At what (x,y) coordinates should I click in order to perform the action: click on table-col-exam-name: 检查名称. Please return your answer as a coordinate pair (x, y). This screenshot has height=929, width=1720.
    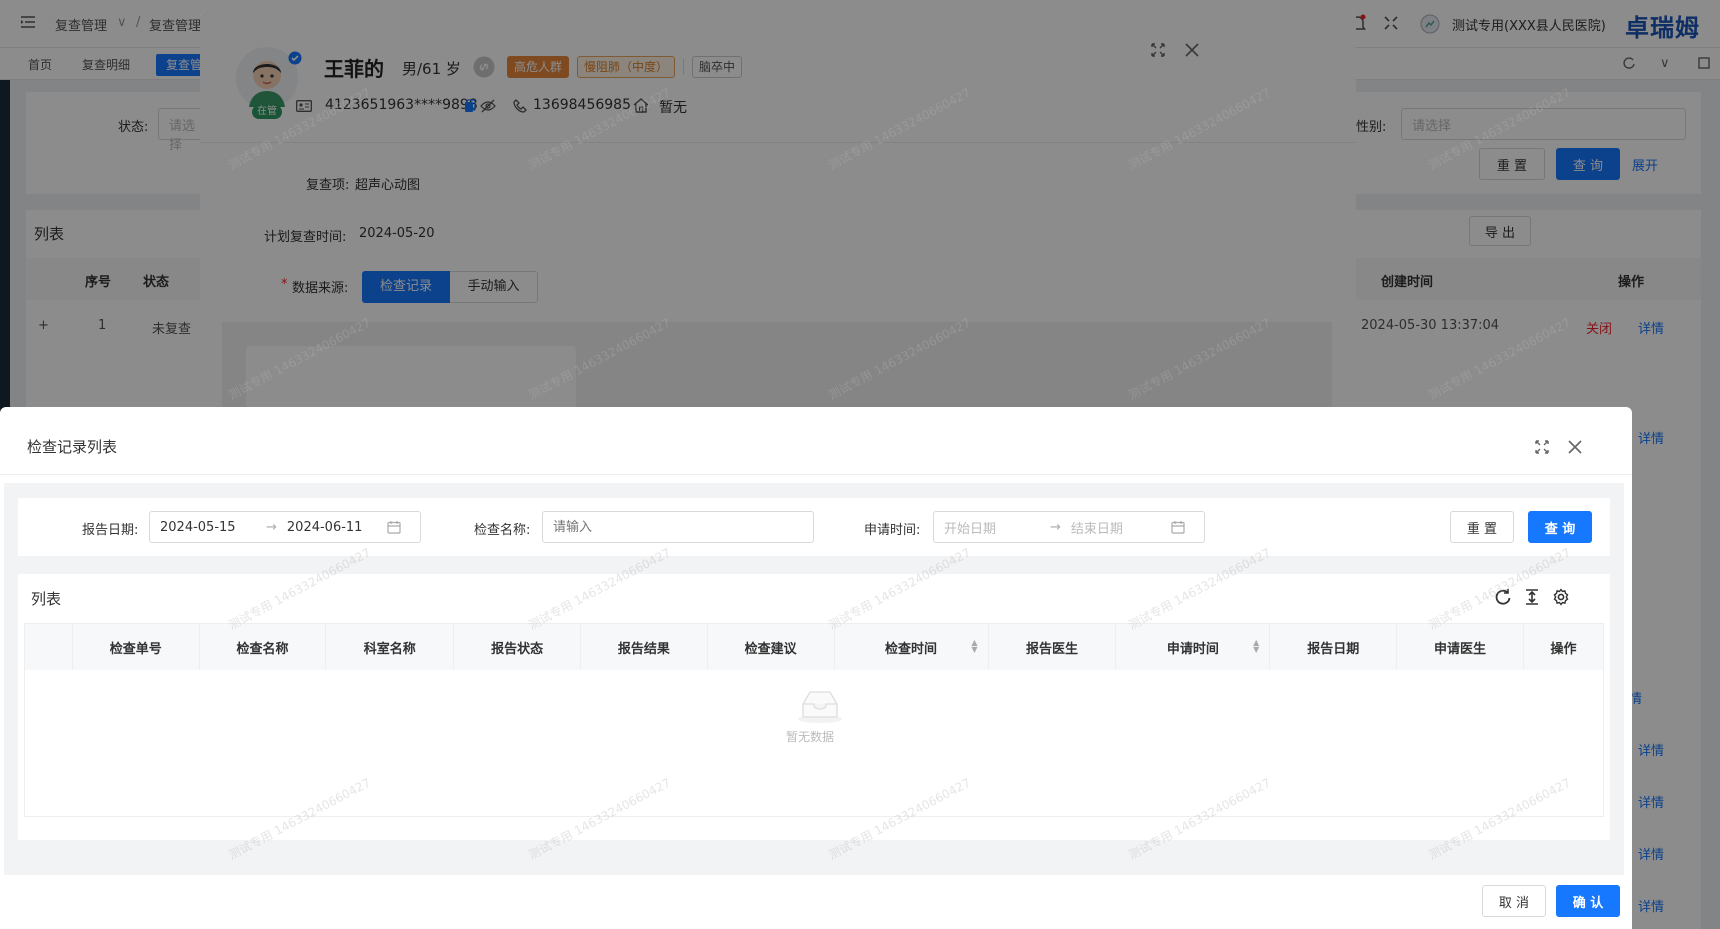
    Looking at the image, I should click on (263, 647).